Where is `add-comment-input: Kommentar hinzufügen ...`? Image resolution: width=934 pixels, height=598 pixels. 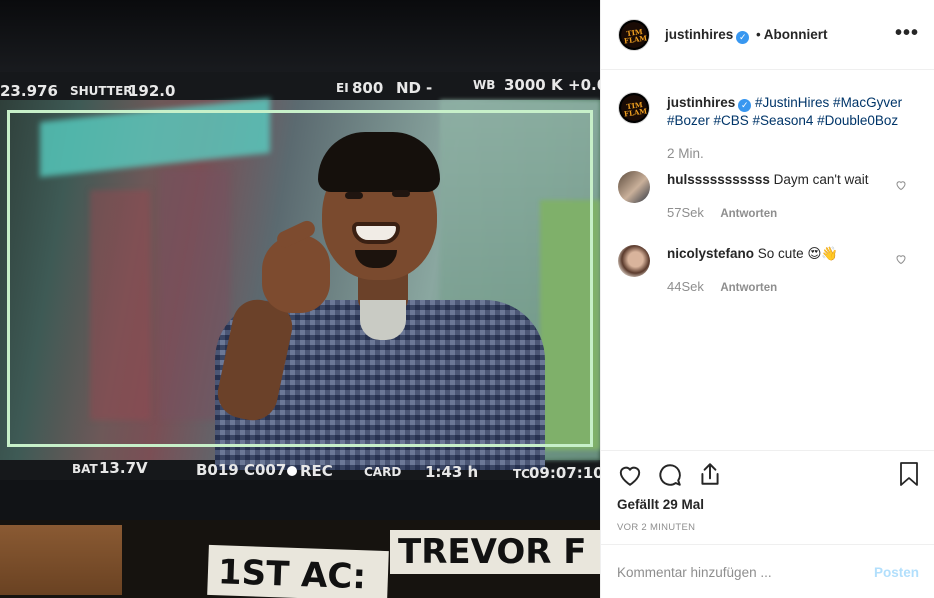 add-comment-input: Kommentar hinzufügen ... is located at coordinates (694, 572).